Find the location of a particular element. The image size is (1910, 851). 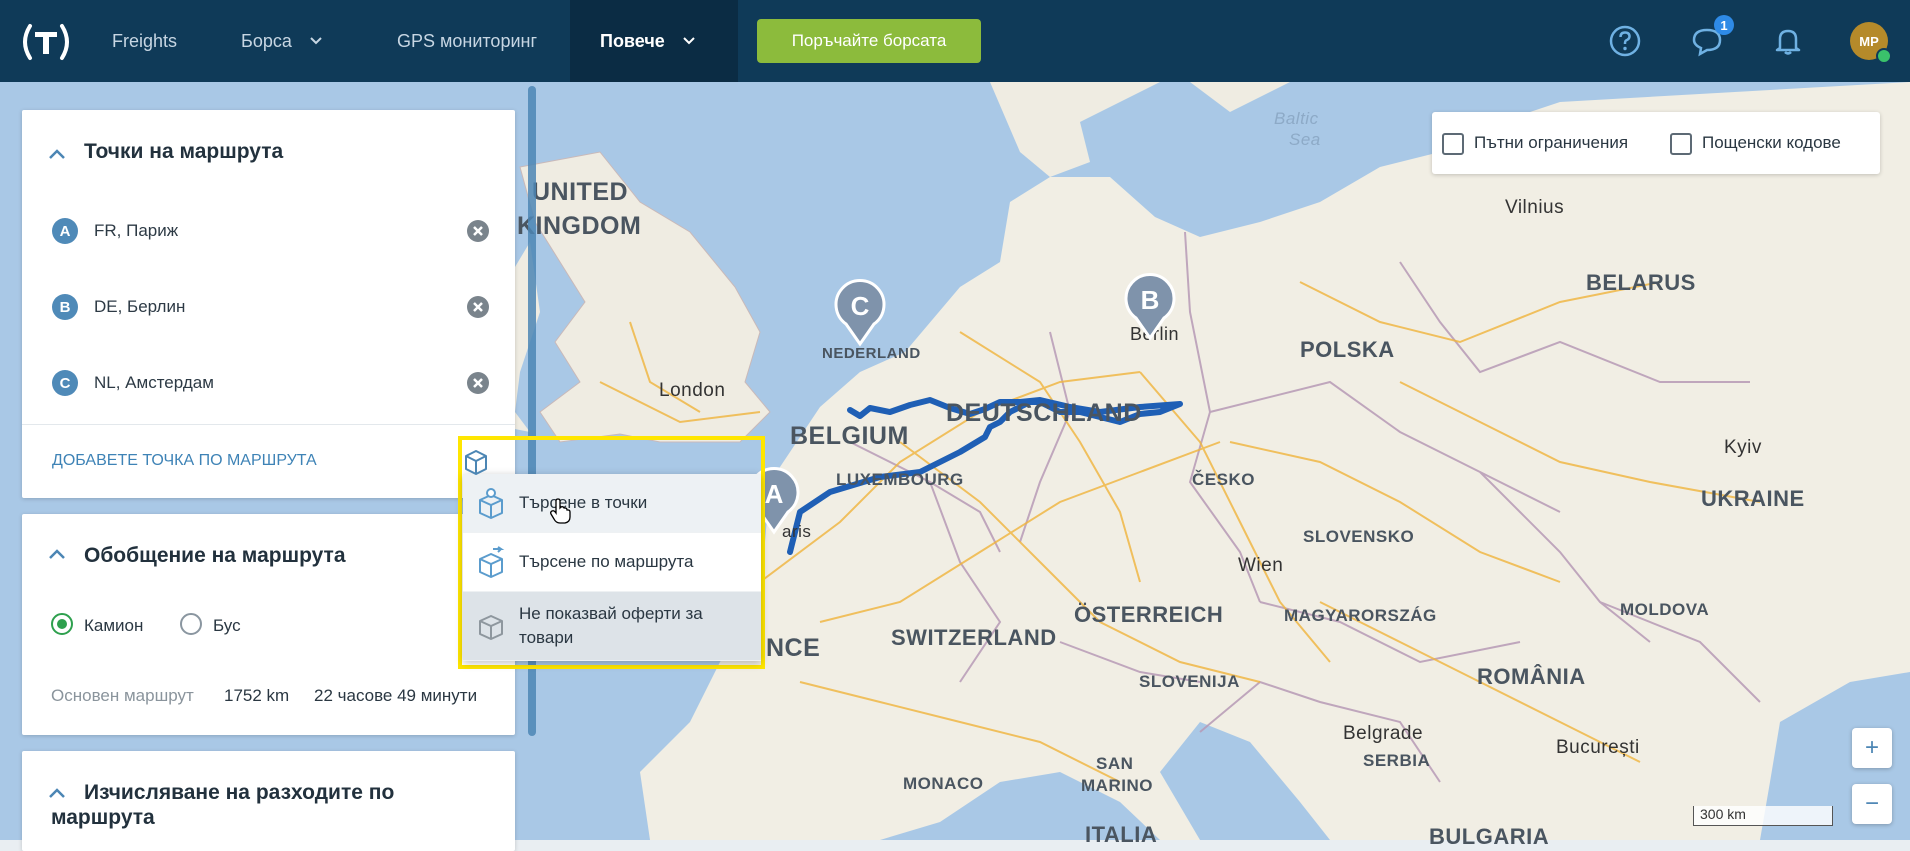

postal-codes-checkbox is located at coordinates (1681, 144).